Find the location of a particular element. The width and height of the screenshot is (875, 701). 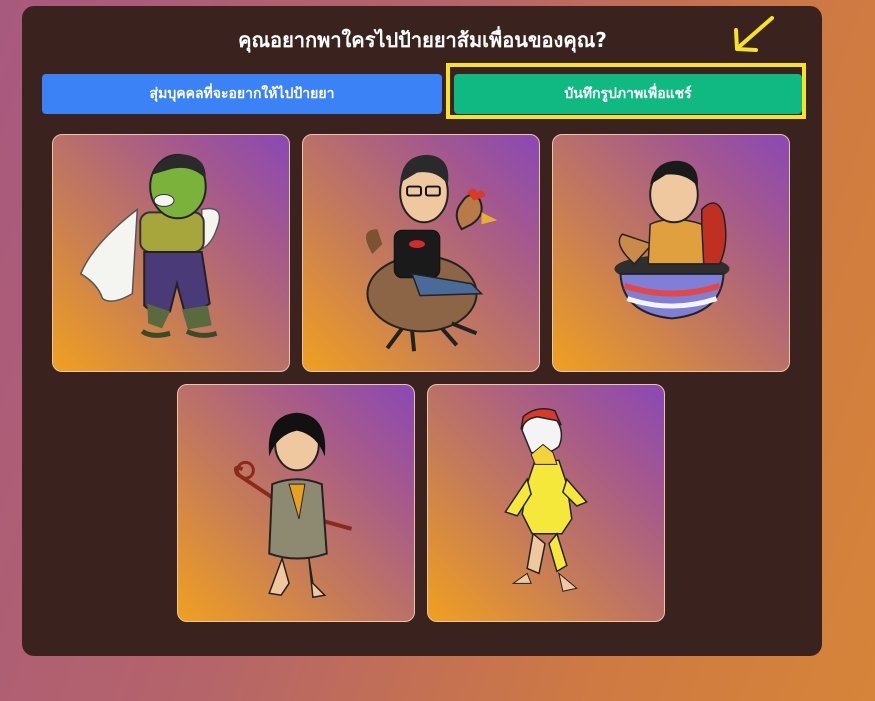

yellow-costume-character-illustration-icon is located at coordinates (546, 500).